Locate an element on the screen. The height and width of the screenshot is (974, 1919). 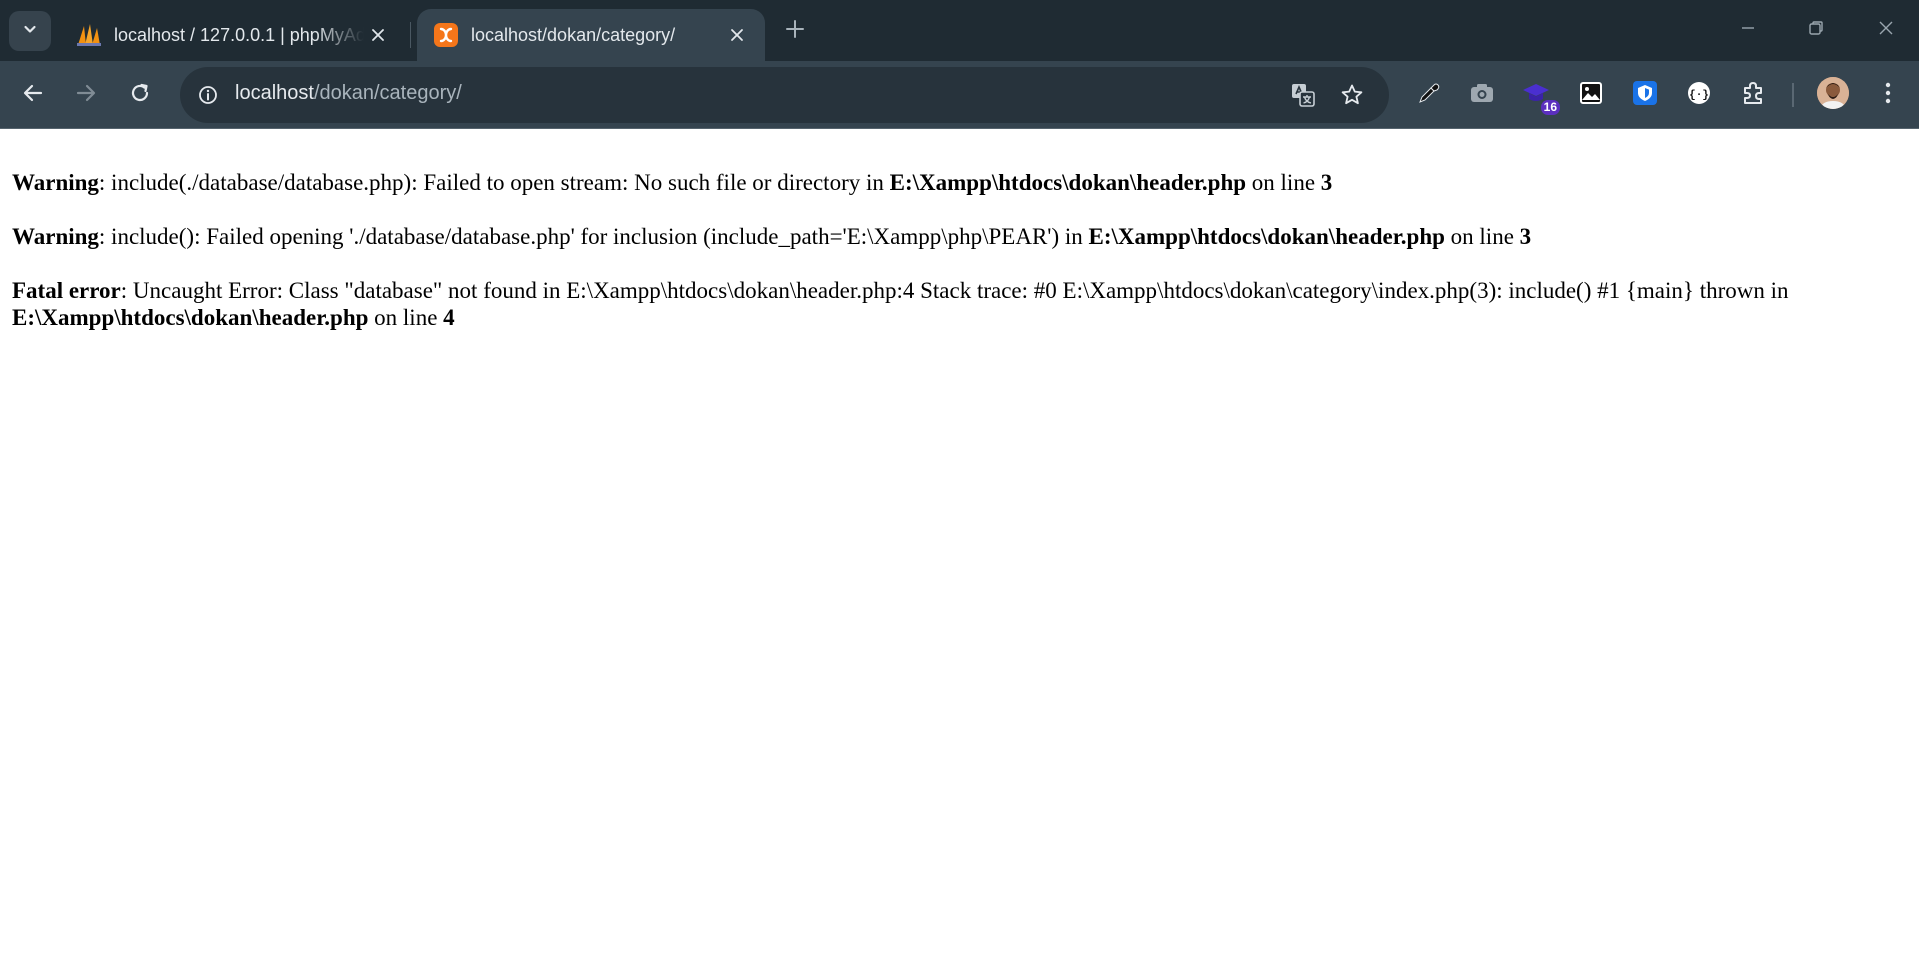
url-text: localhost/dokan/category/ is located at coordinates (348, 93).